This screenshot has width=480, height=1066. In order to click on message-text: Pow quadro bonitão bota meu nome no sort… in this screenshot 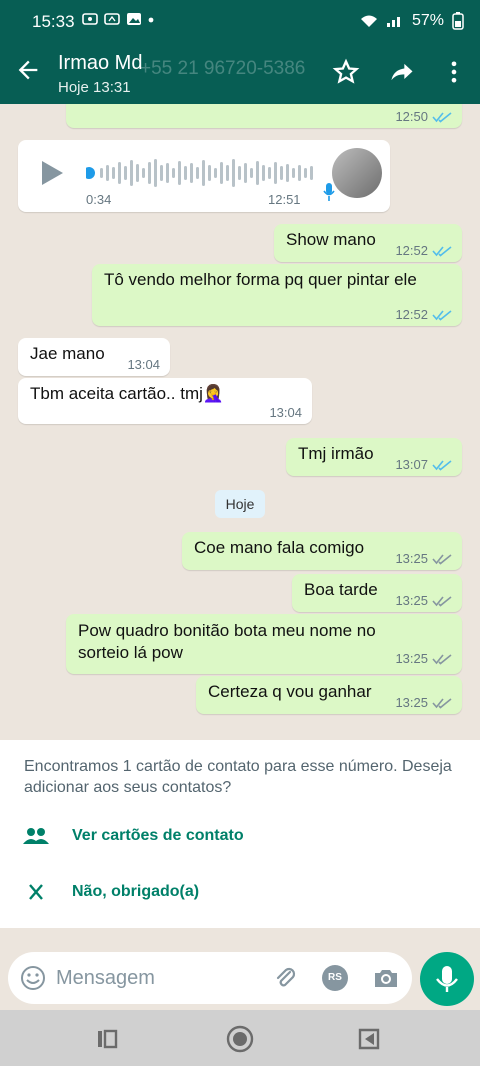, I will do `click(227, 641)`.